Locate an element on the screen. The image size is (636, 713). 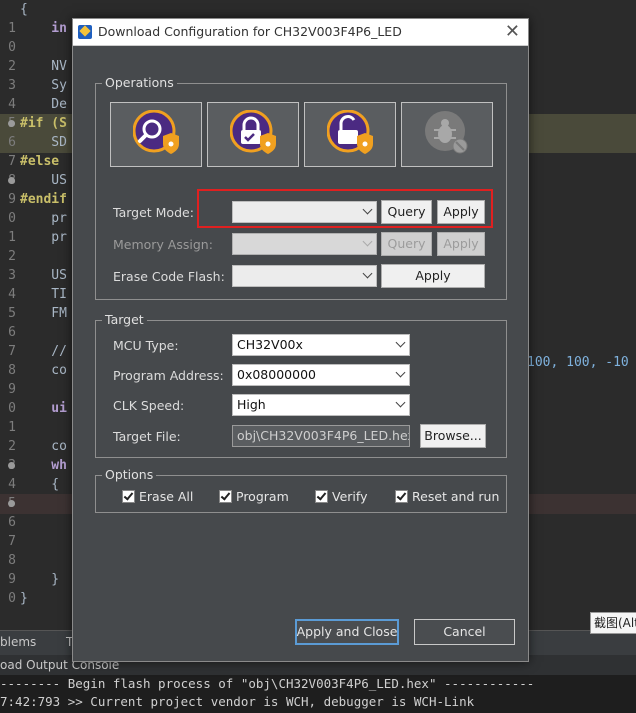
code-text: #endif is located at coordinates (43, 199).